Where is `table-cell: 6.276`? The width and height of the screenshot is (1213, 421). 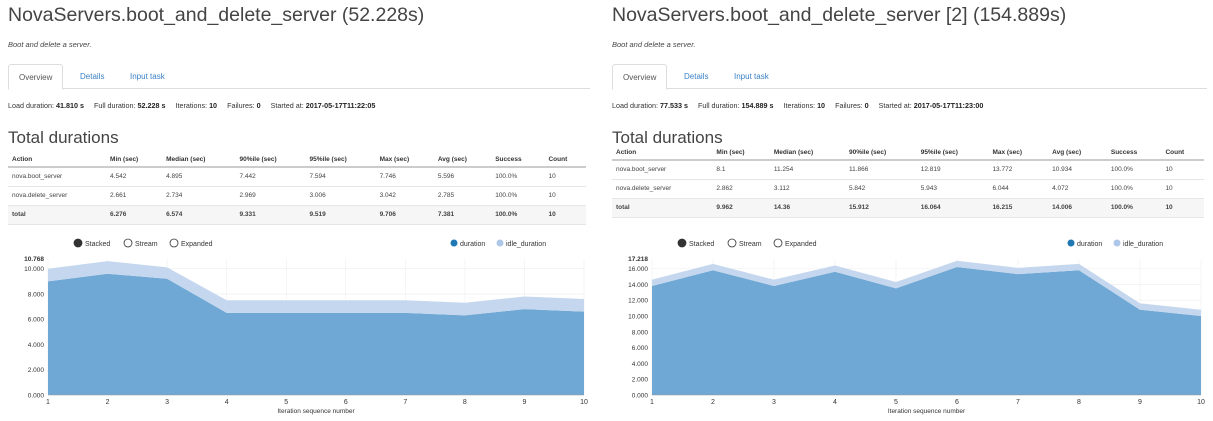 table-cell: 6.276 is located at coordinates (134, 215).